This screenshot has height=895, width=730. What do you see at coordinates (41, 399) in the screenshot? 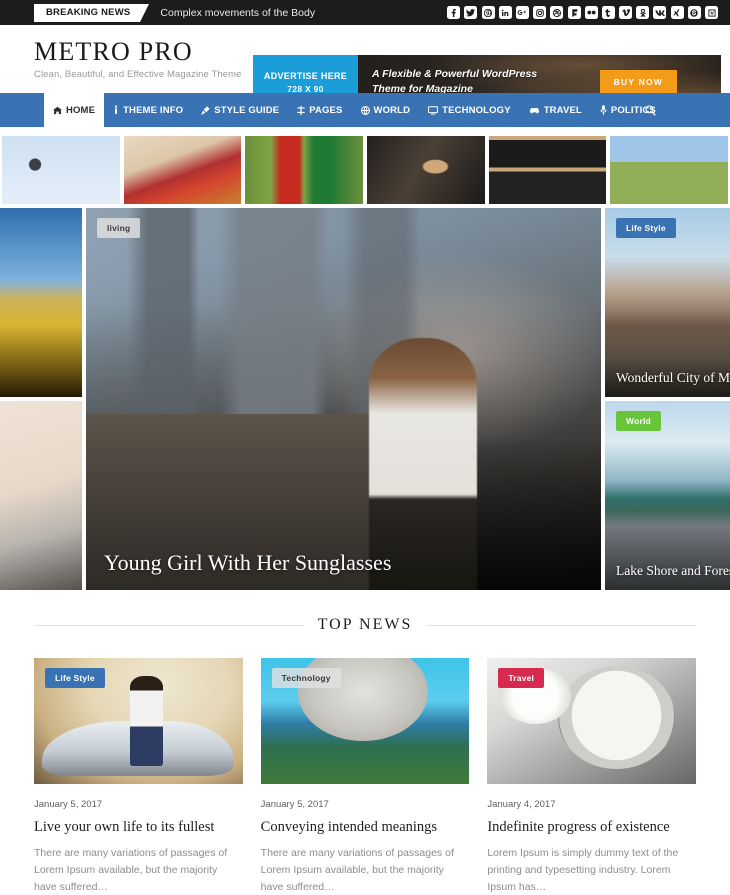
I see `hero-left-column` at bounding box center [41, 399].